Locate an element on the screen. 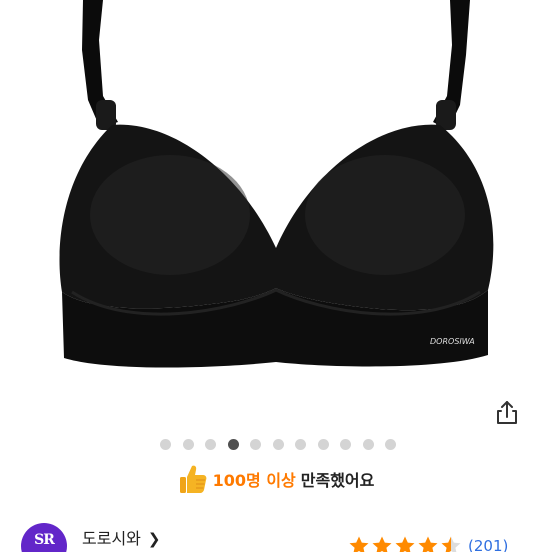 This screenshot has height=552, width=552. chevron-right-icon: ❯ is located at coordinates (154, 539).